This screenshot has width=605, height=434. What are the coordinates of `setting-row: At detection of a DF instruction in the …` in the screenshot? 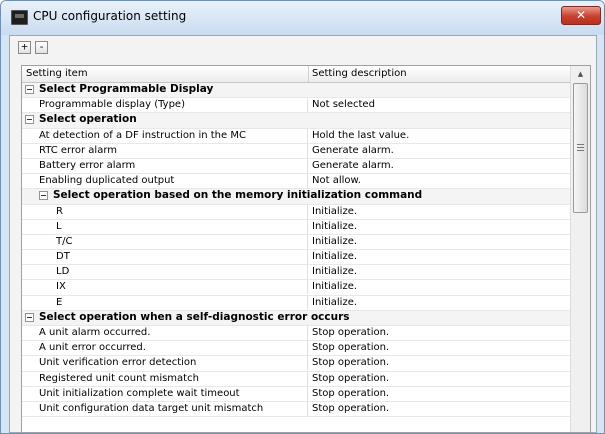 It's located at (296, 136).